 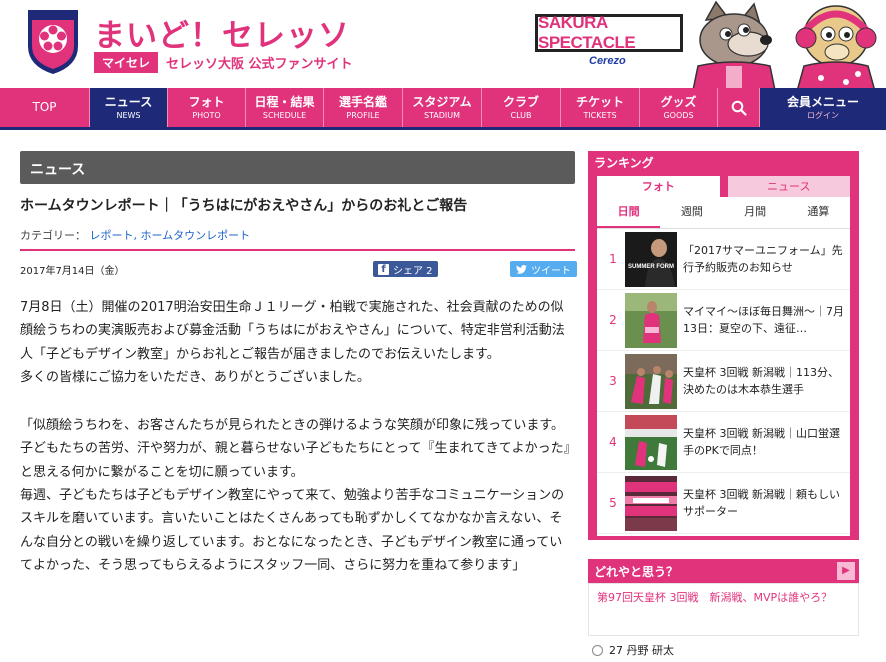 I want to click on title-divider, so click(x=297, y=250).